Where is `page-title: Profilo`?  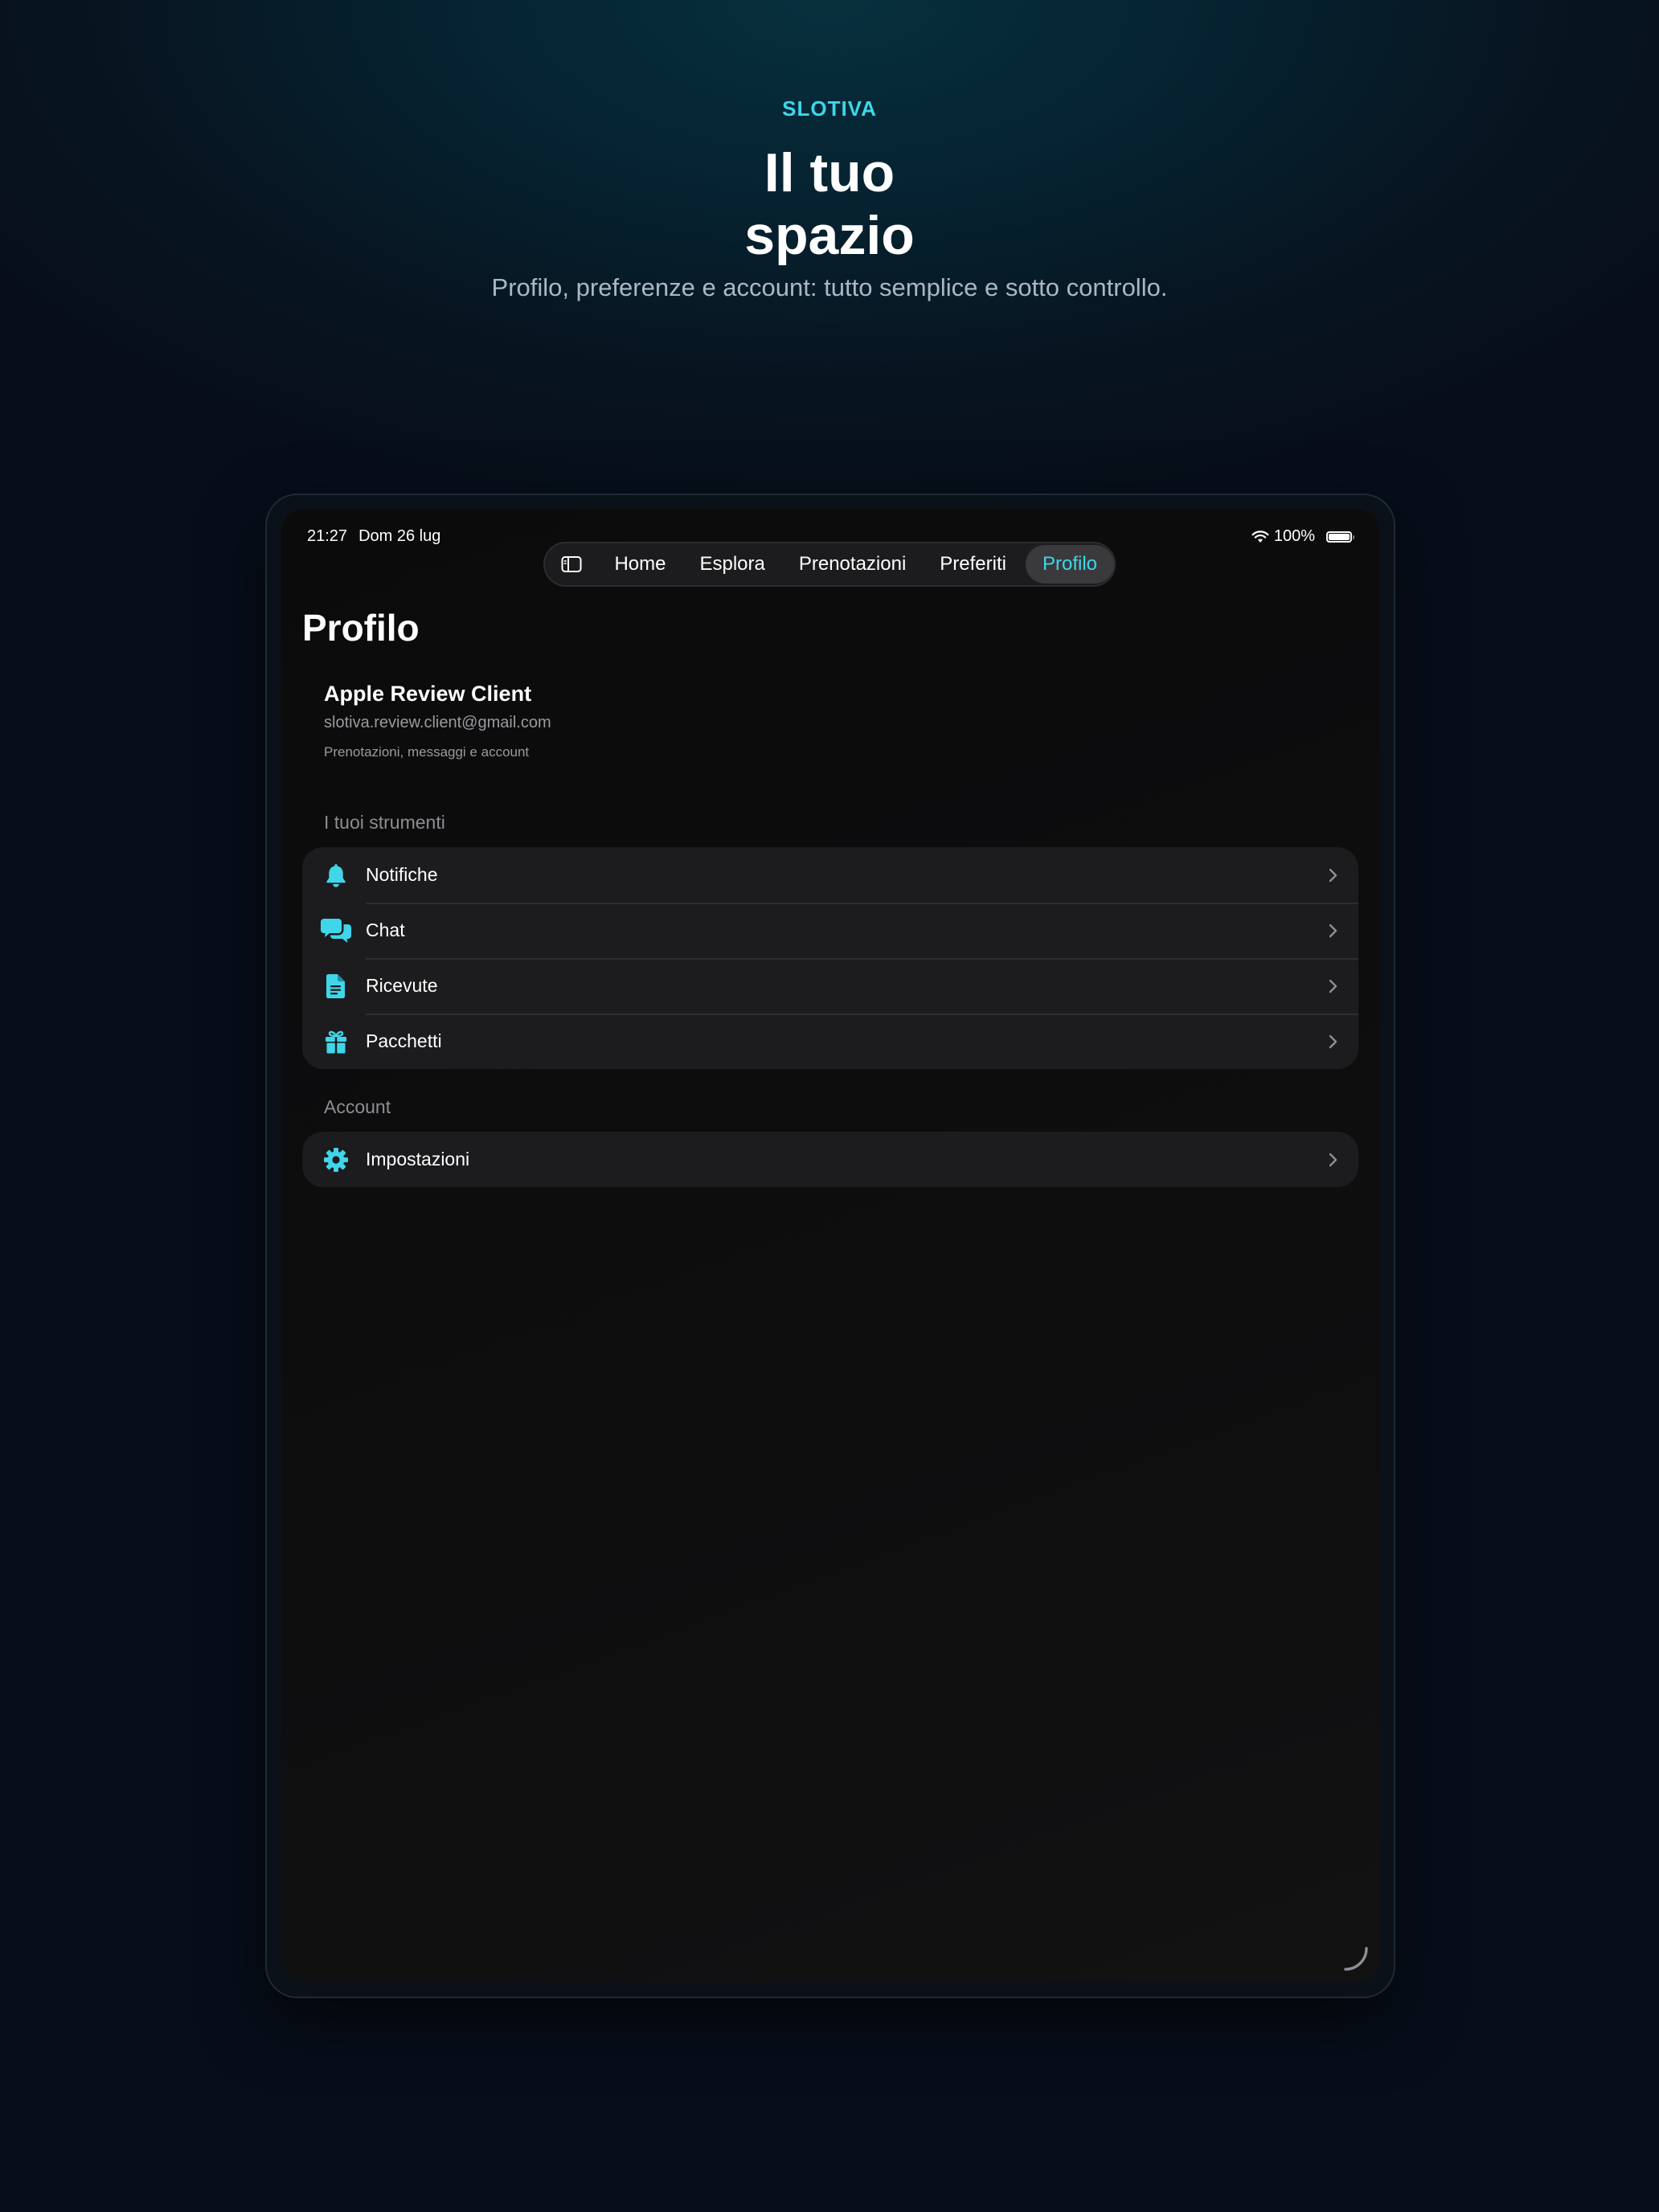
page-title: Profilo is located at coordinates (361, 628).